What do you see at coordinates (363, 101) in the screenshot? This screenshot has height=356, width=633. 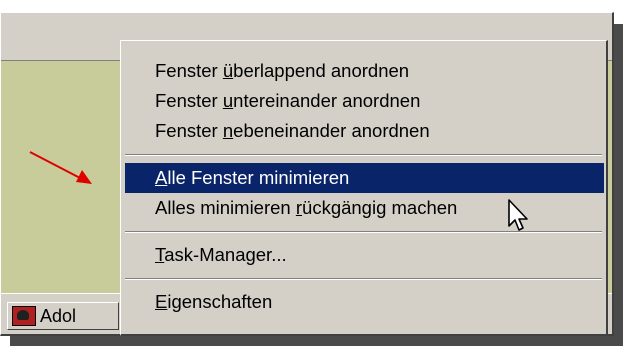 I see `menu-item-tile-horizontal: Fenster untereinander anordnen` at bounding box center [363, 101].